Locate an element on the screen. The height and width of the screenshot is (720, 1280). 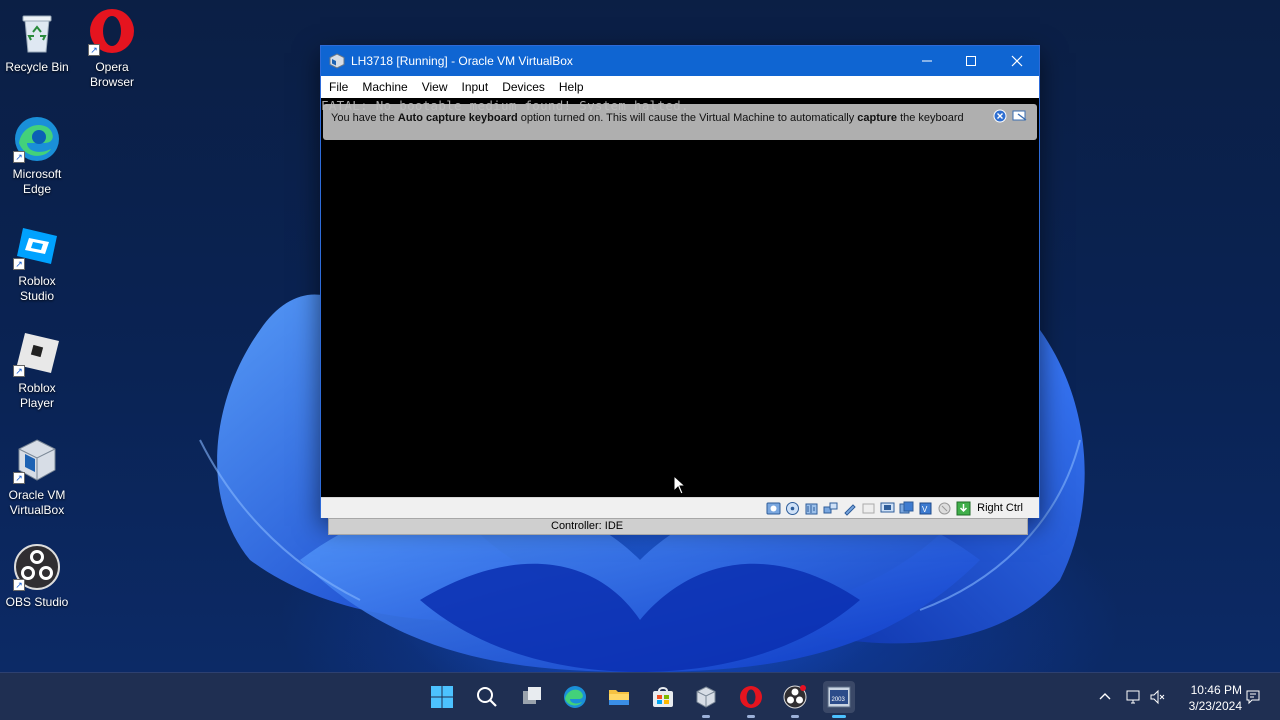
taskbar-store is located at coordinates (663, 697).